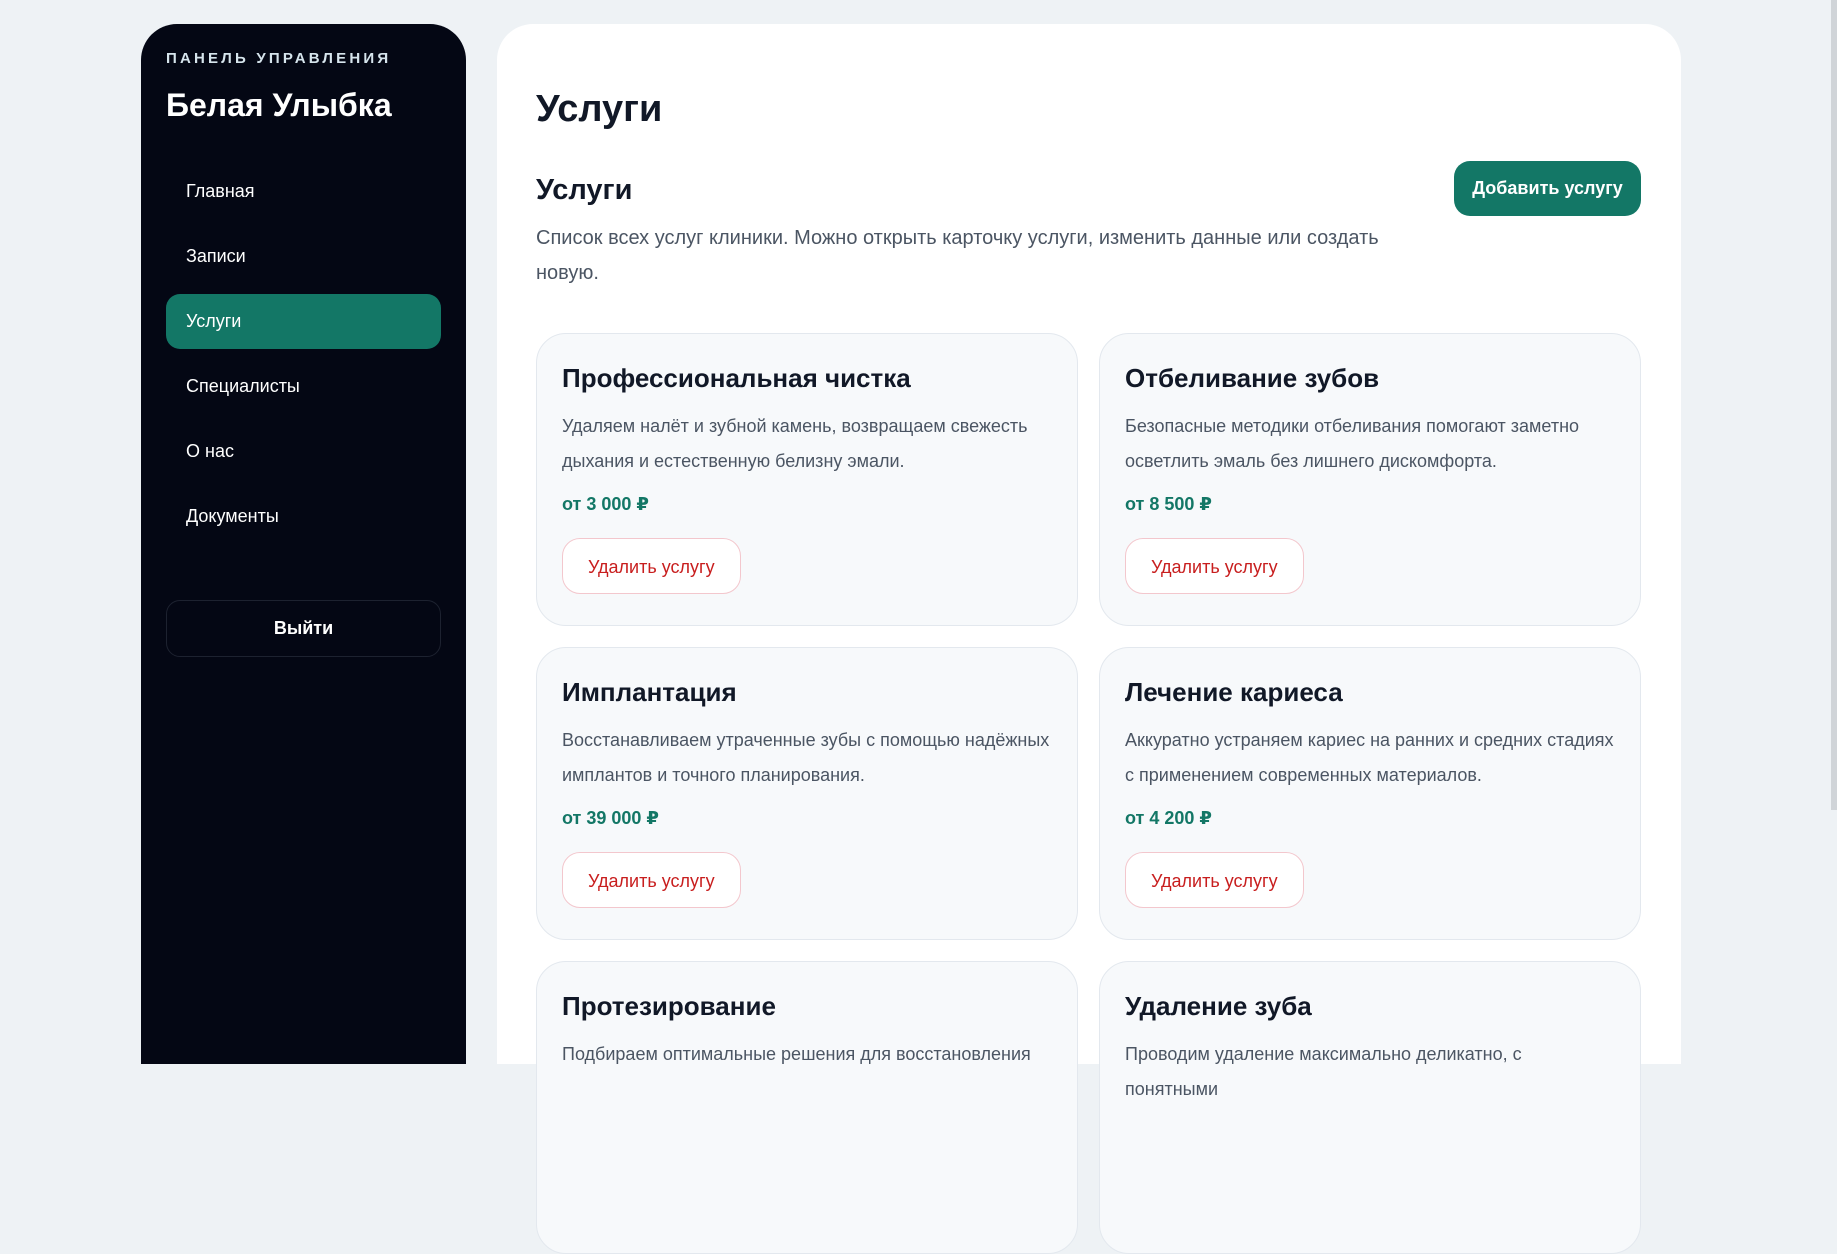 Image resolution: width=1837 pixels, height=1254 pixels. I want to click on sidebar-item-documents: Документы, so click(303, 516).